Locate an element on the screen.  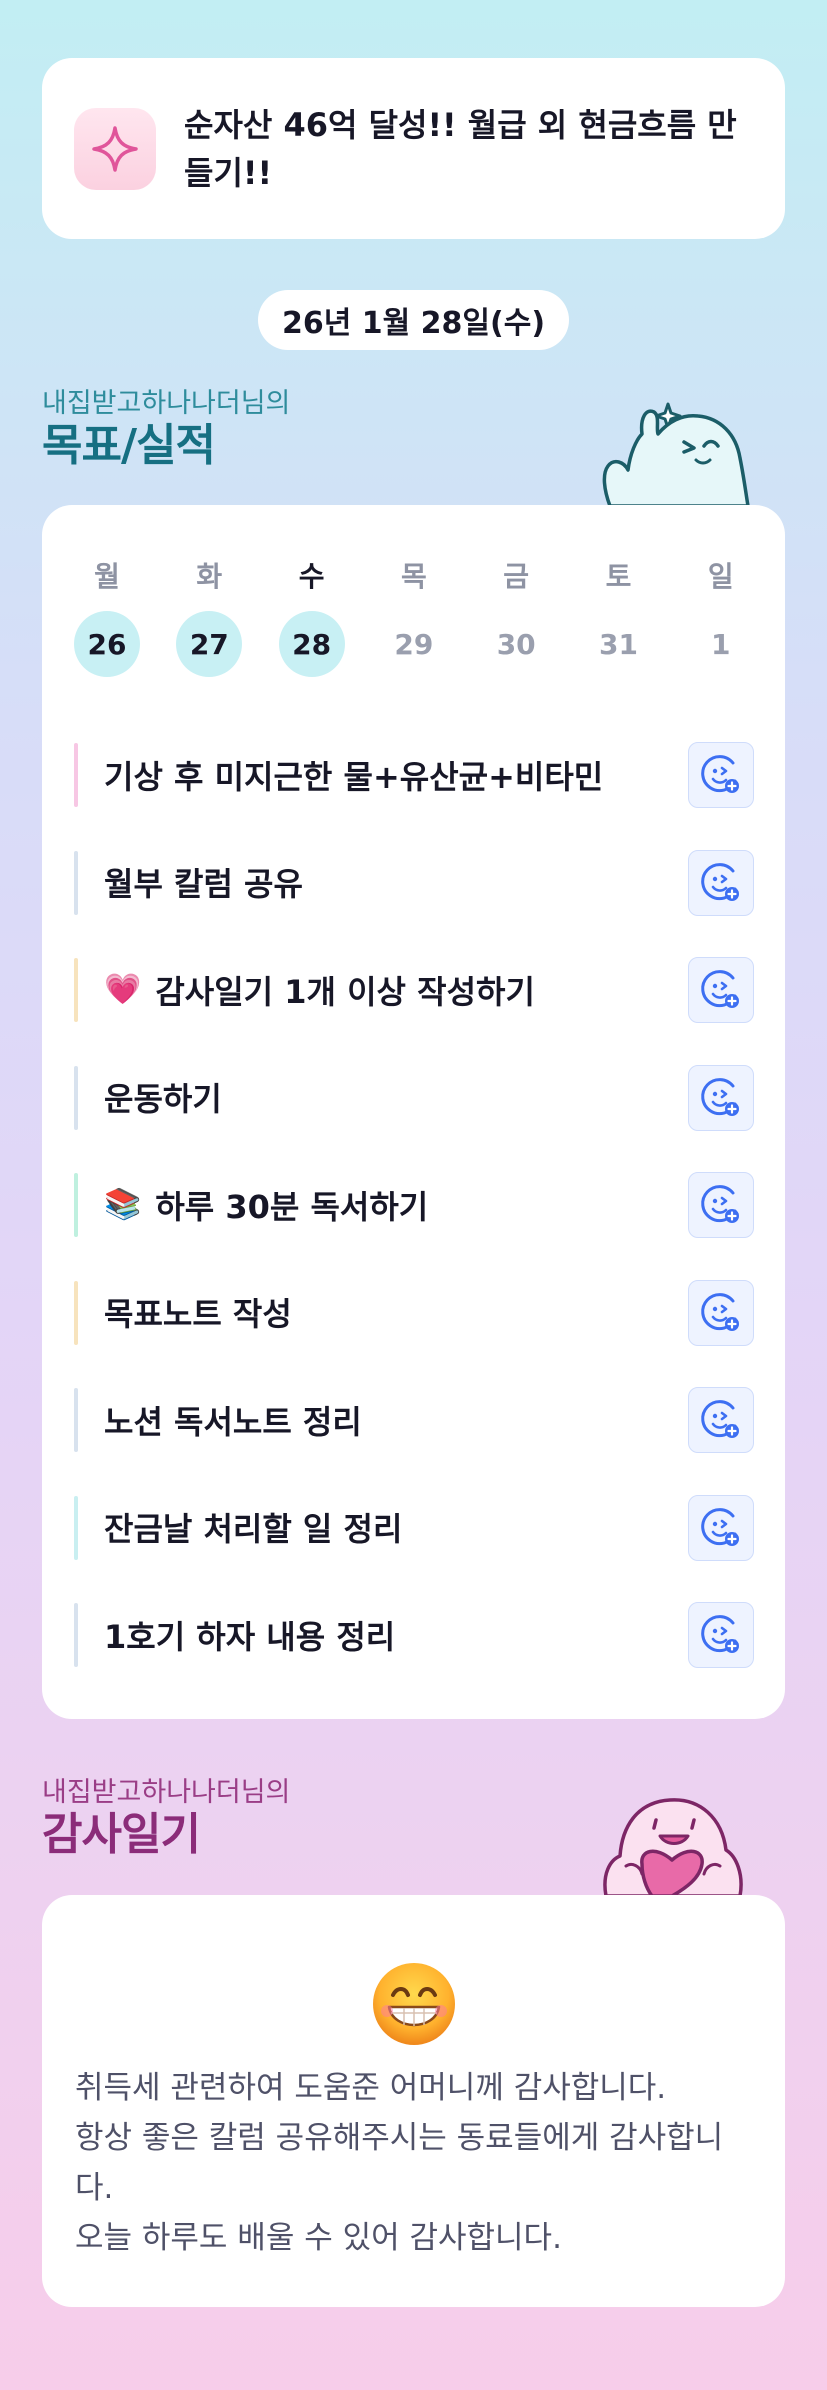
task-label: 💗 감사일기 1개 이상 작성하기 is located at coordinates (319, 990).